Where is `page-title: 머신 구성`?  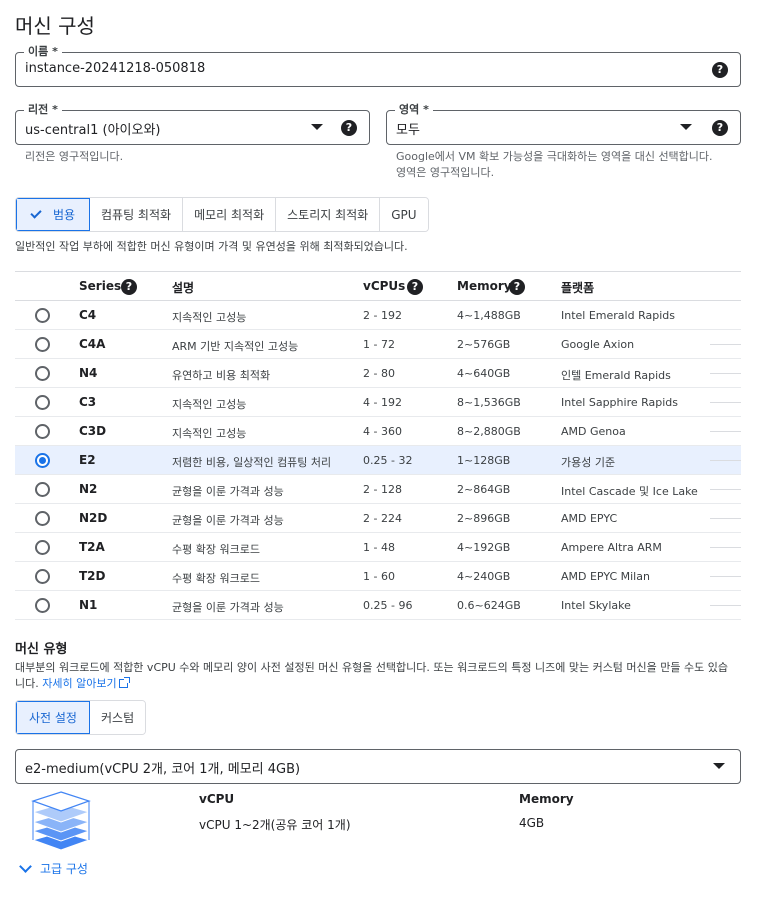 page-title: 머신 구성 is located at coordinates (55, 26).